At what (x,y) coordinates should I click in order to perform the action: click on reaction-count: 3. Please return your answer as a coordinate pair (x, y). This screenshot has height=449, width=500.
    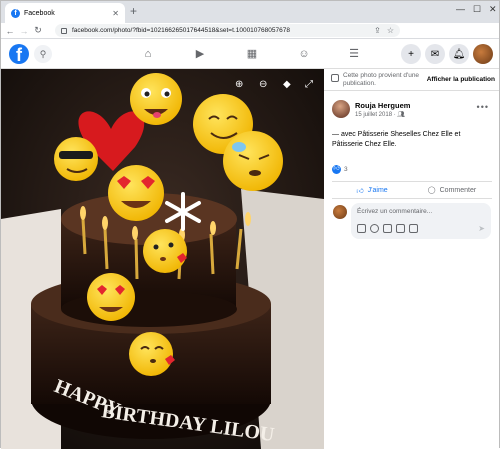
    Looking at the image, I should click on (346, 169).